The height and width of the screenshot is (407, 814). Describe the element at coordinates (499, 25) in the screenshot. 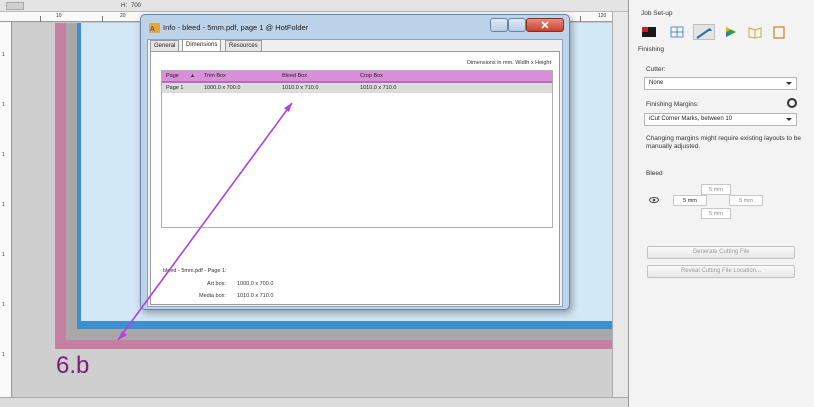

I see `minimize-button` at that location.